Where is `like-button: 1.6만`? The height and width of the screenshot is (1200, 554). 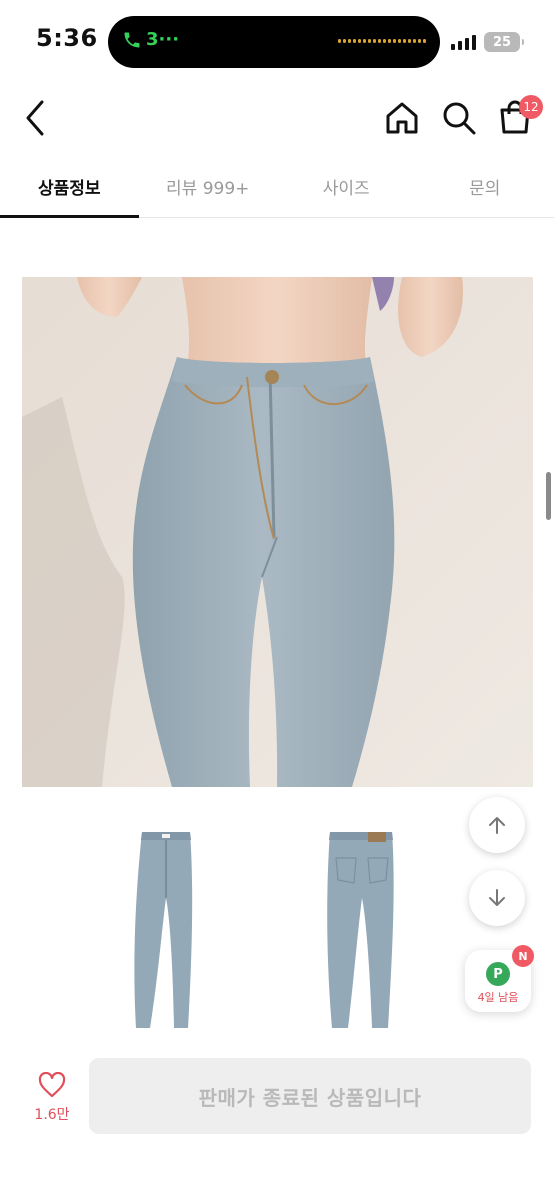 like-button: 1.6만 is located at coordinates (52, 1102).